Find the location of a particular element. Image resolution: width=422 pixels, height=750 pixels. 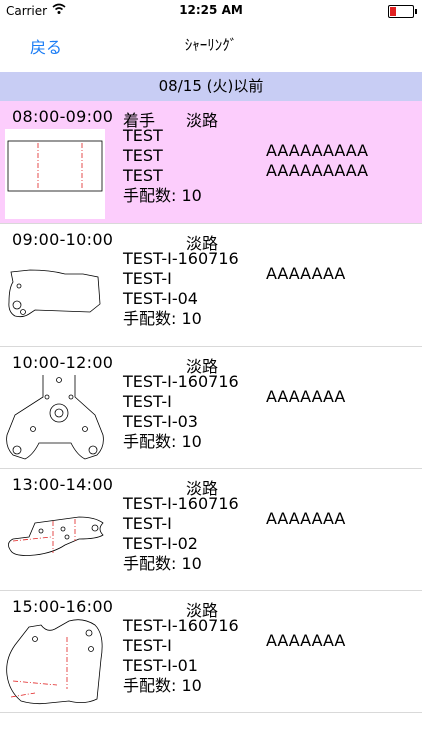

time-range: 09:00-10:00 is located at coordinates (63, 239).